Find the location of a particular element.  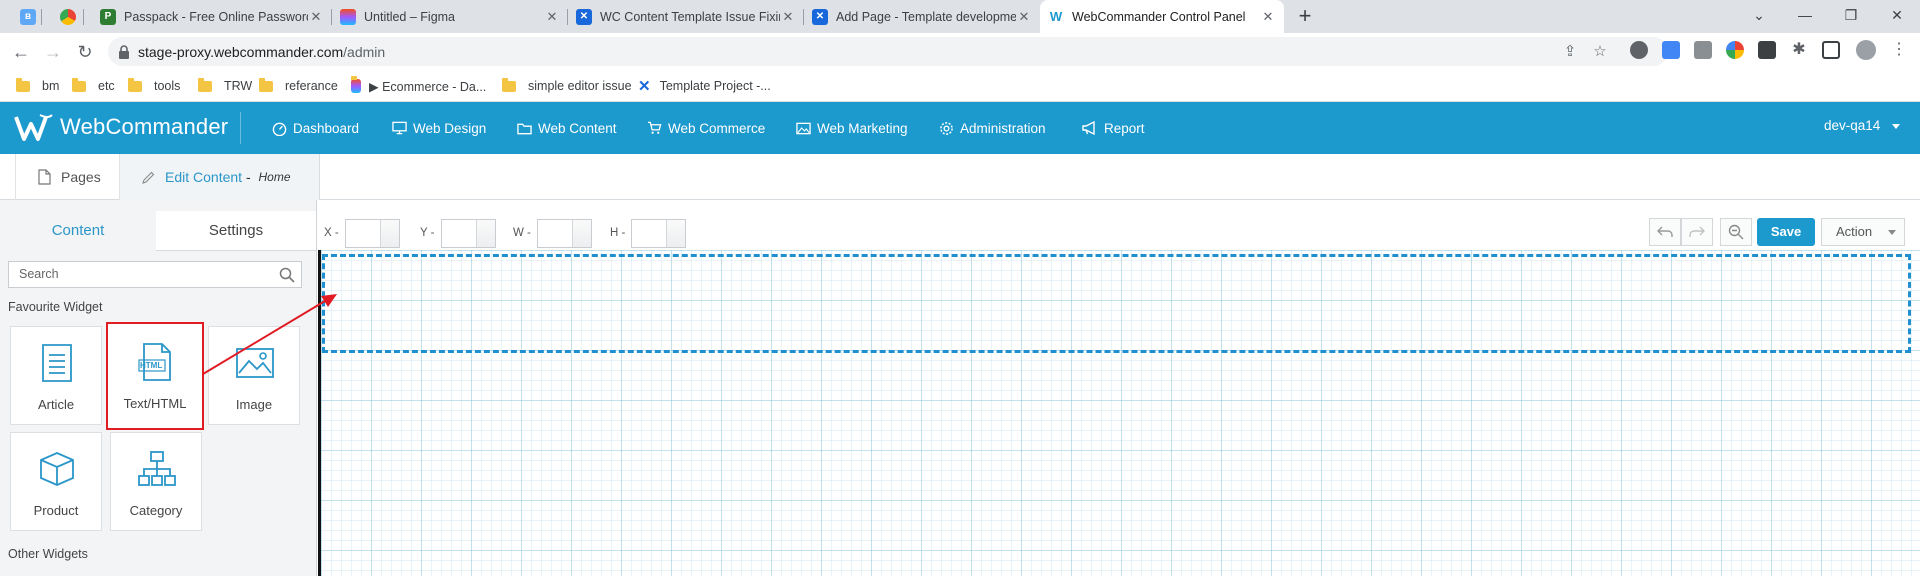

window-close-icon: ✕ is located at coordinates (1897, 16).